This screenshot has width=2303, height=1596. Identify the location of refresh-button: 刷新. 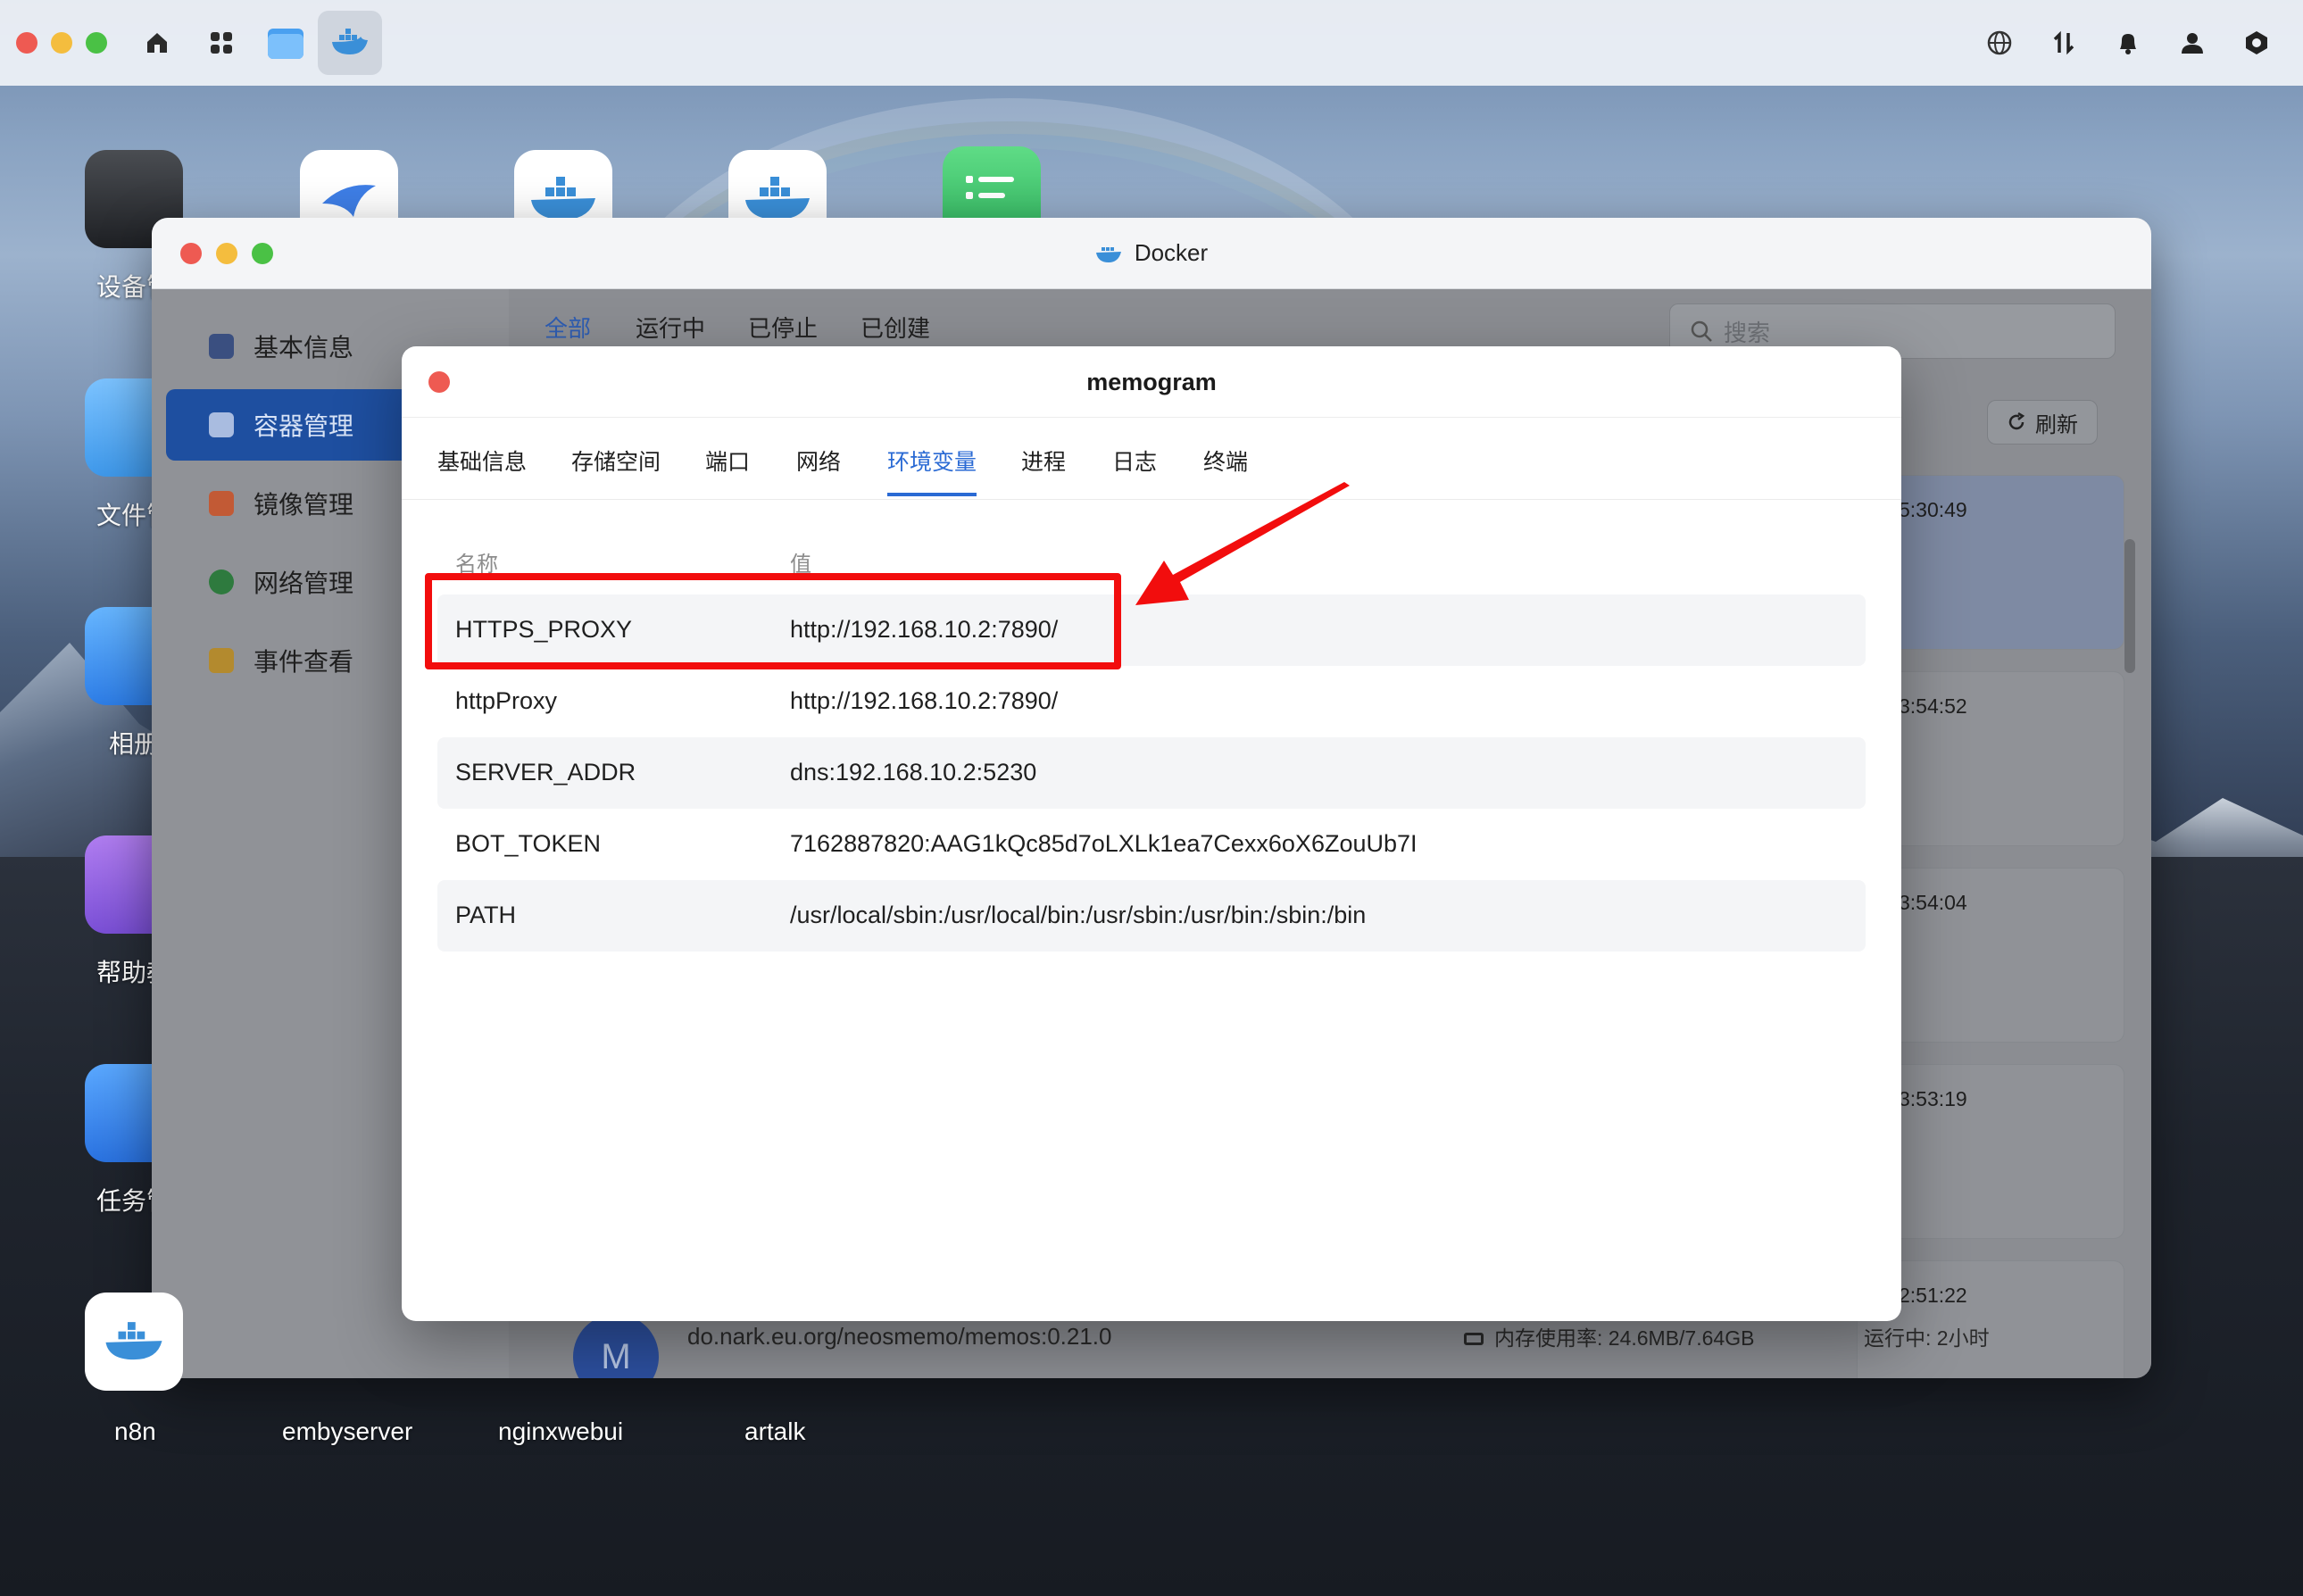
(2042, 423).